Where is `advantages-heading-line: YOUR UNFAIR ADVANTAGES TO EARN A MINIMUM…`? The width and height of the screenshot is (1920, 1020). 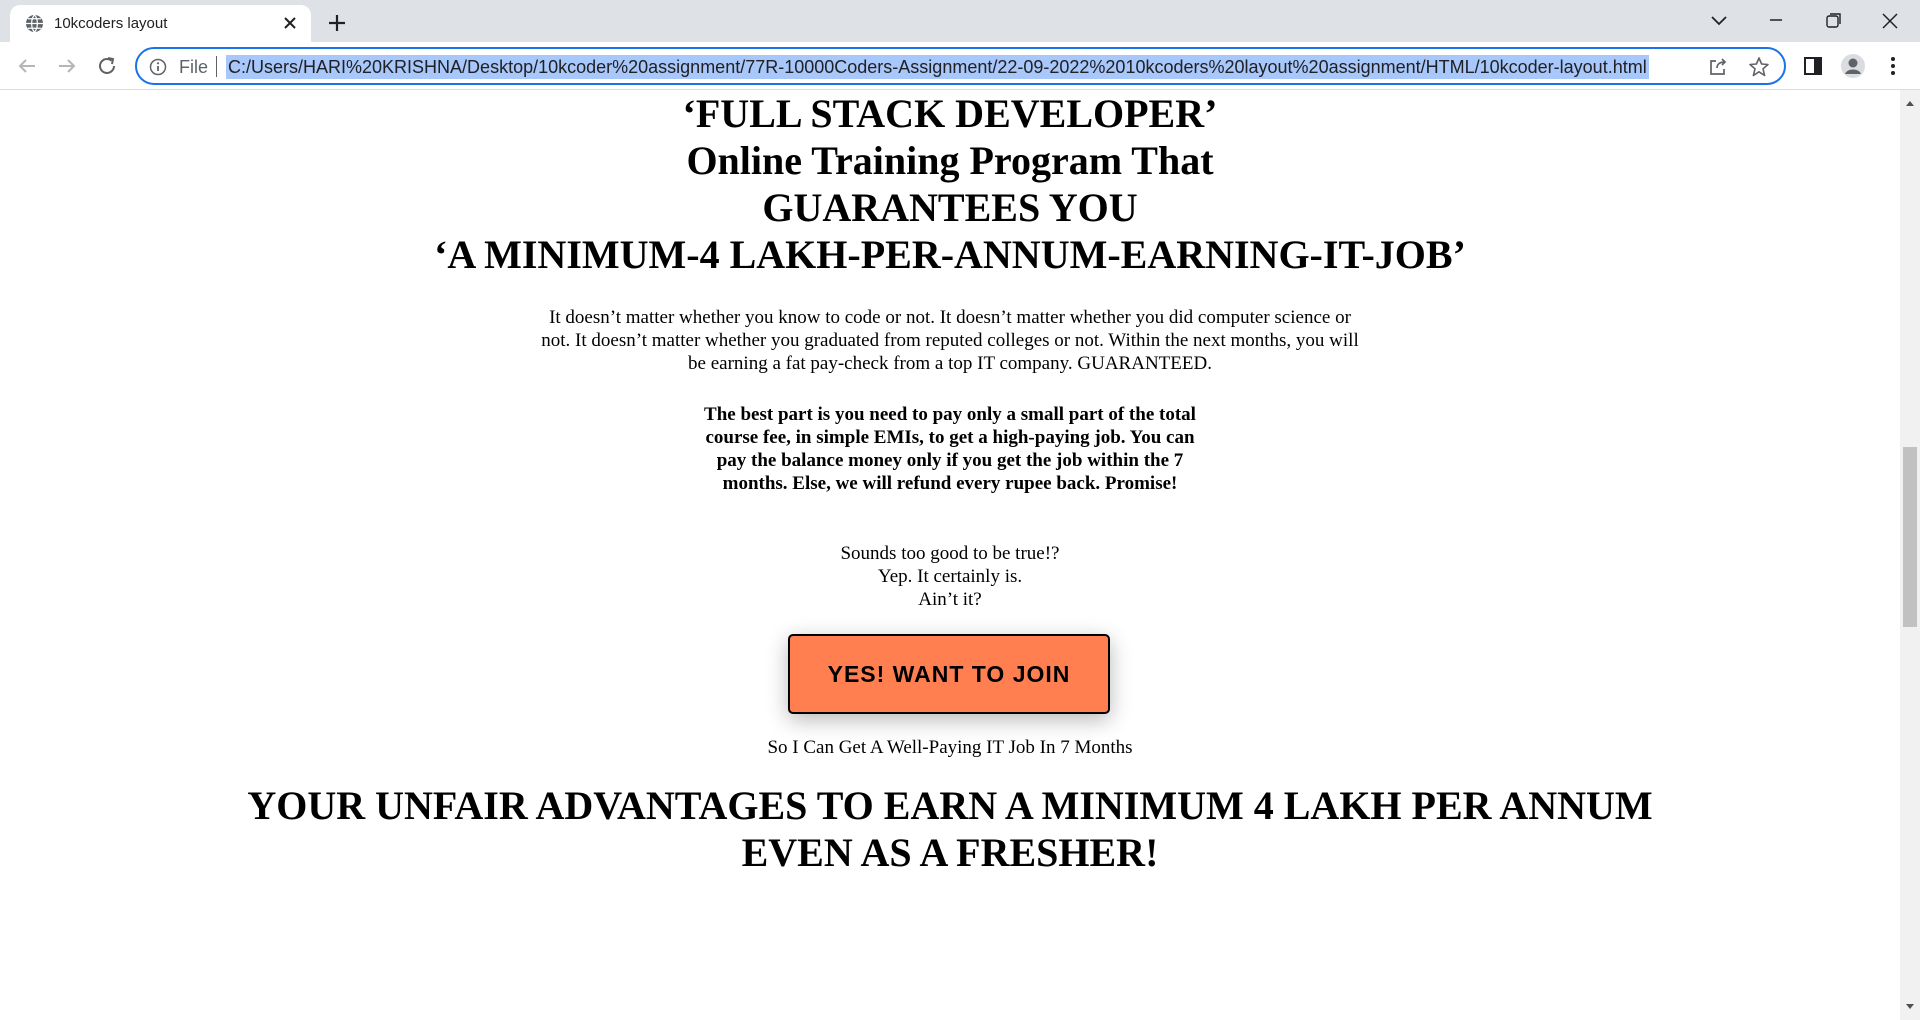
advantages-heading-line: YOUR UNFAIR ADVANTAGES TO EARN A MINIMUM… is located at coordinates (950, 805).